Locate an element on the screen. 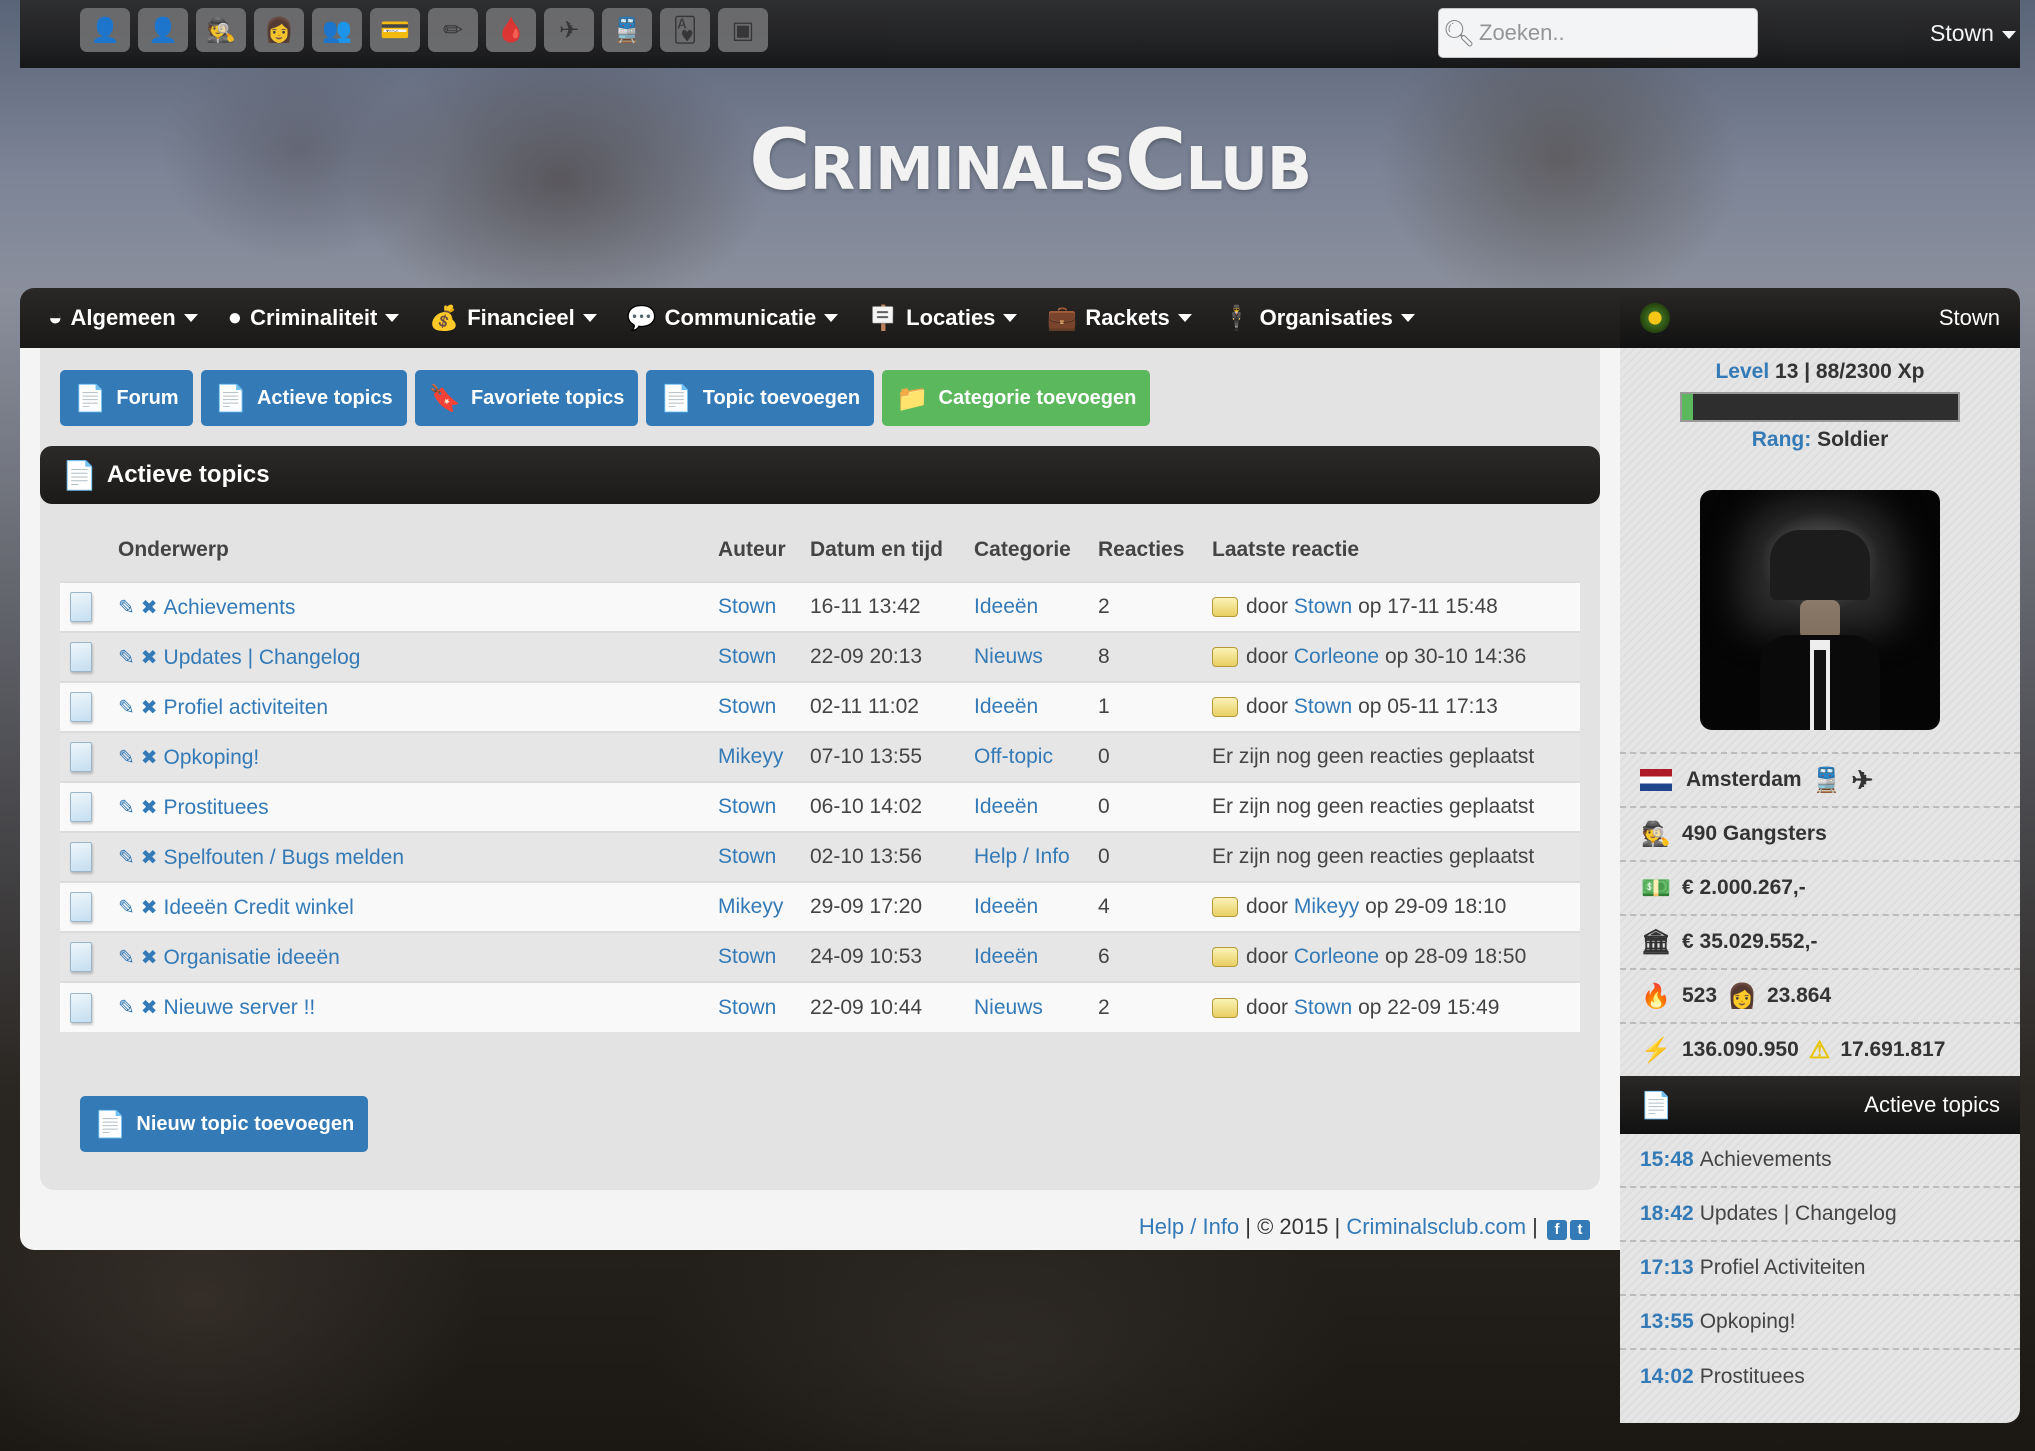 Image resolution: width=2035 pixels, height=1451 pixels. sidebar-topic-item: 13:55 Opkoping! is located at coordinates (1820, 1323).